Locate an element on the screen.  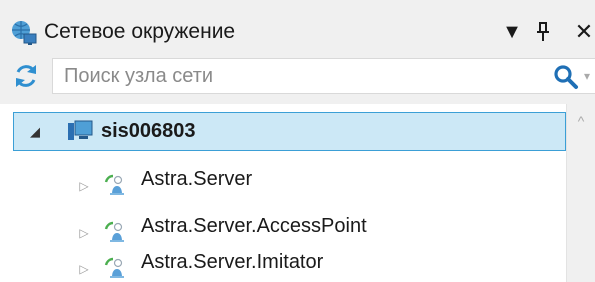
search-row: ▾ is located at coordinates (297, 77).